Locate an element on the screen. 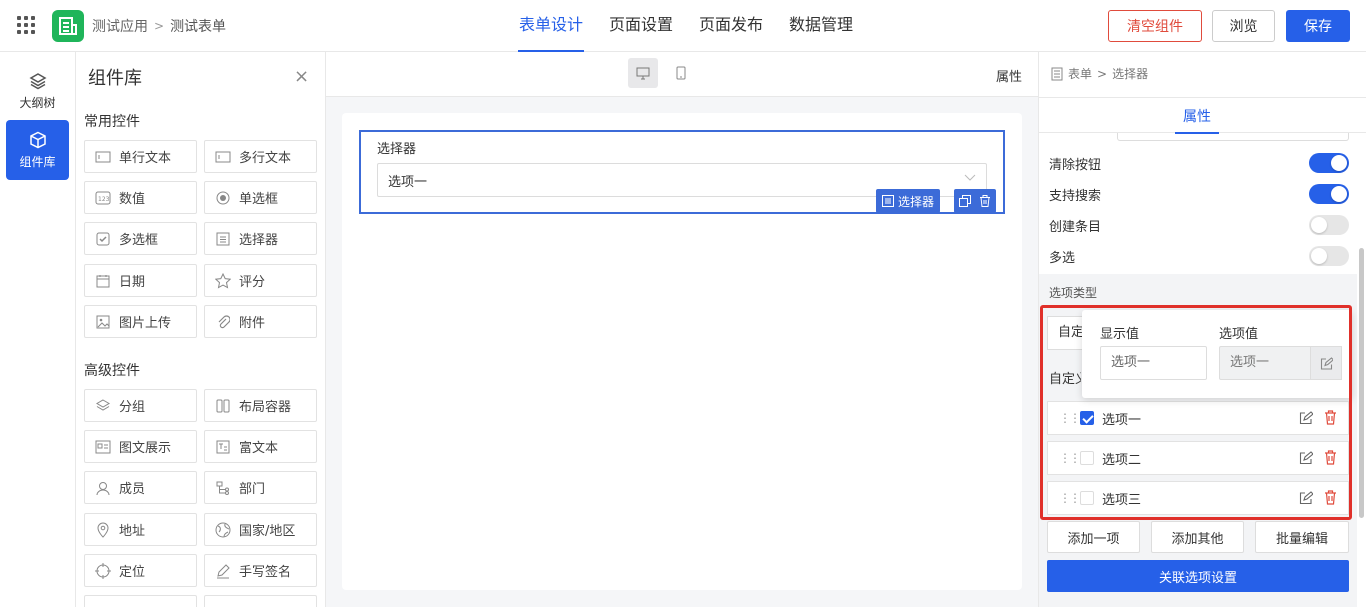 The width and height of the screenshot is (1366, 607). component-rich-text: 富文本 is located at coordinates (260, 446).